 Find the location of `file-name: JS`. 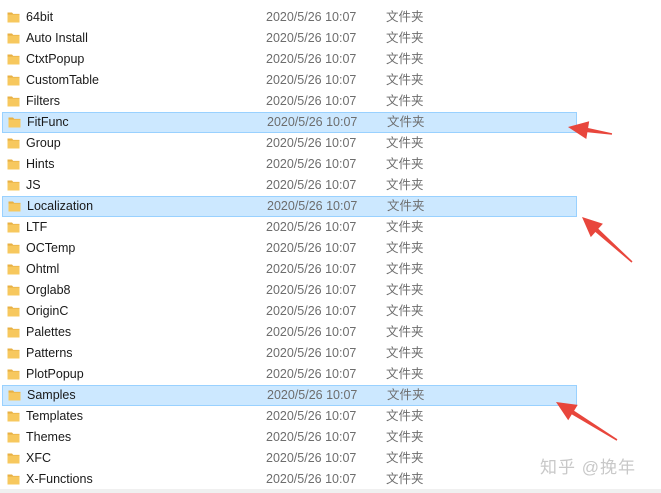

file-name: JS is located at coordinates (33, 185).